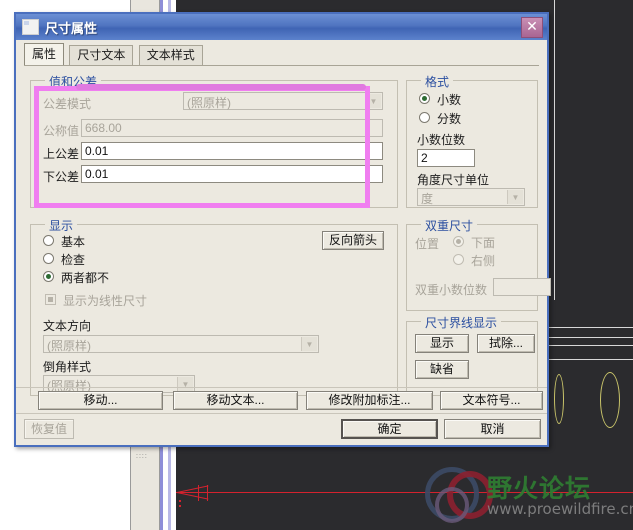 The width and height of the screenshot is (633, 530). I want to click on witness-show-button: 显示, so click(442, 343).